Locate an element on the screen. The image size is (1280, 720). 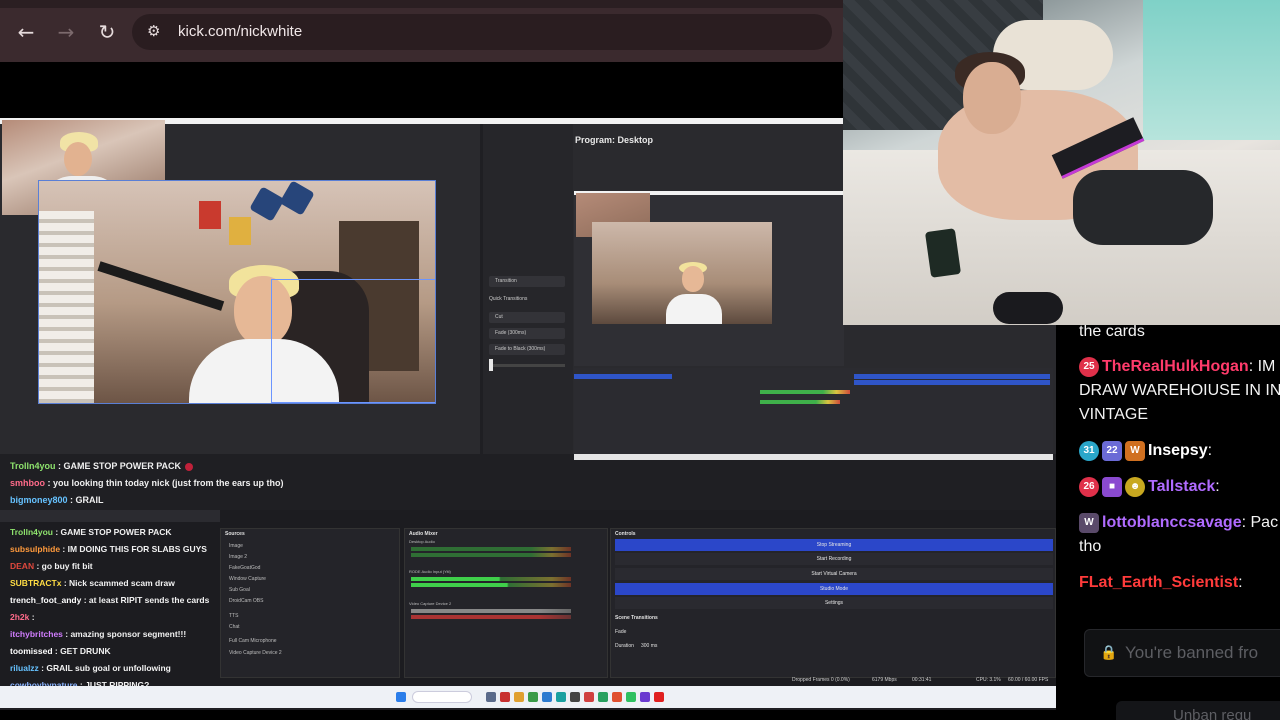
cpu-status: CPU: 3.1% is located at coordinates (988, 680).